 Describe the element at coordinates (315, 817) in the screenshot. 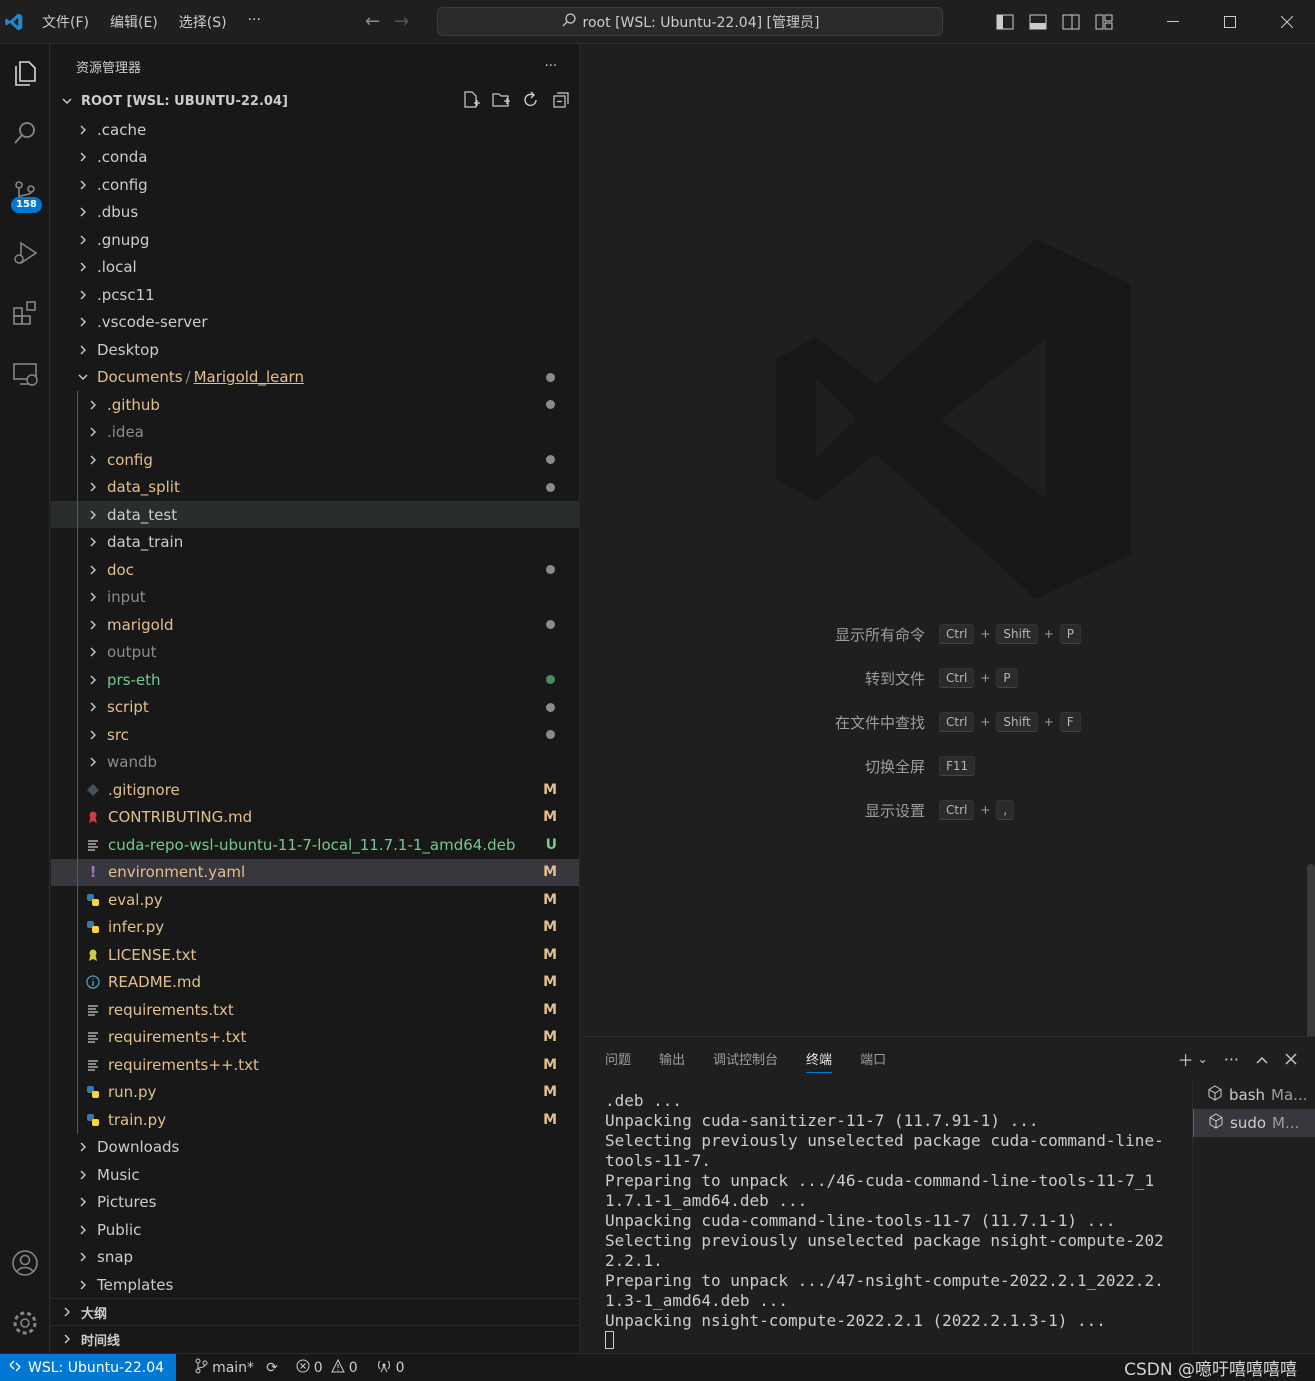

I see `tree-file-item: CONTRIBUTING.md M` at that location.